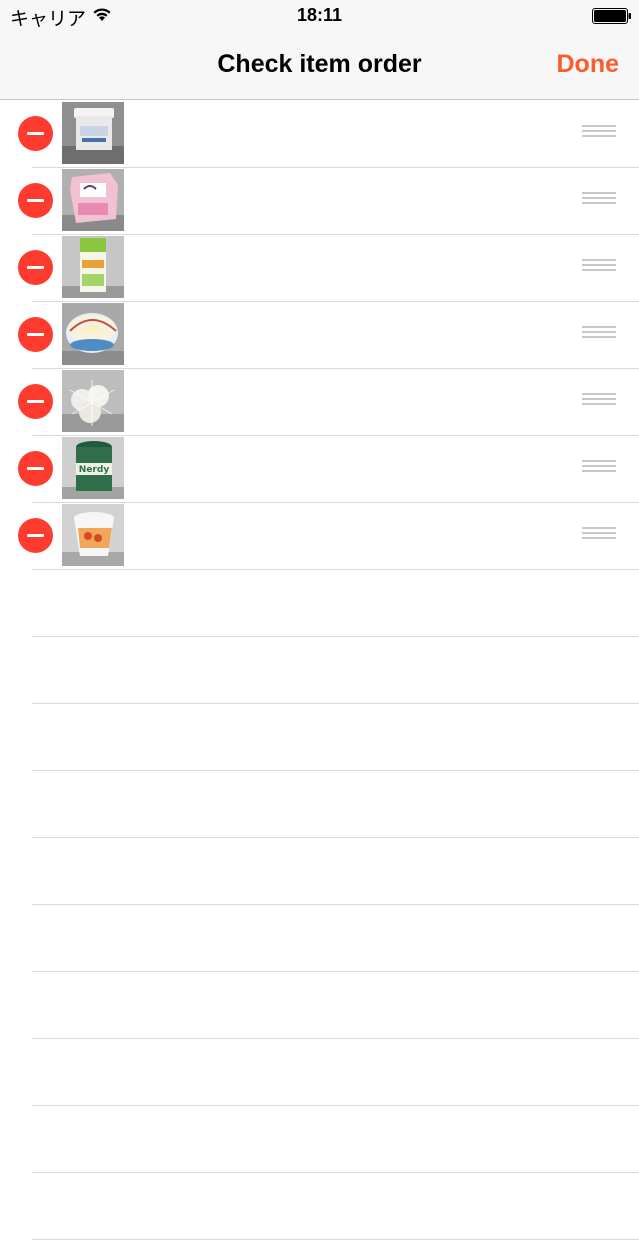  I want to click on navigation-bar: Check item order Done, so click(319, 66).